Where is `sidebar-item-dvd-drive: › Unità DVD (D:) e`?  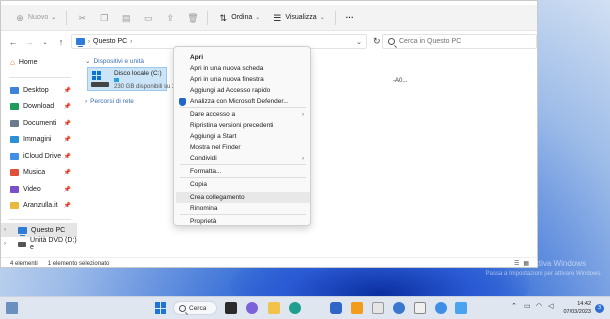
sidebar-item-dvd-drive: › Unità DVD (D:) e is located at coordinates (39, 244).